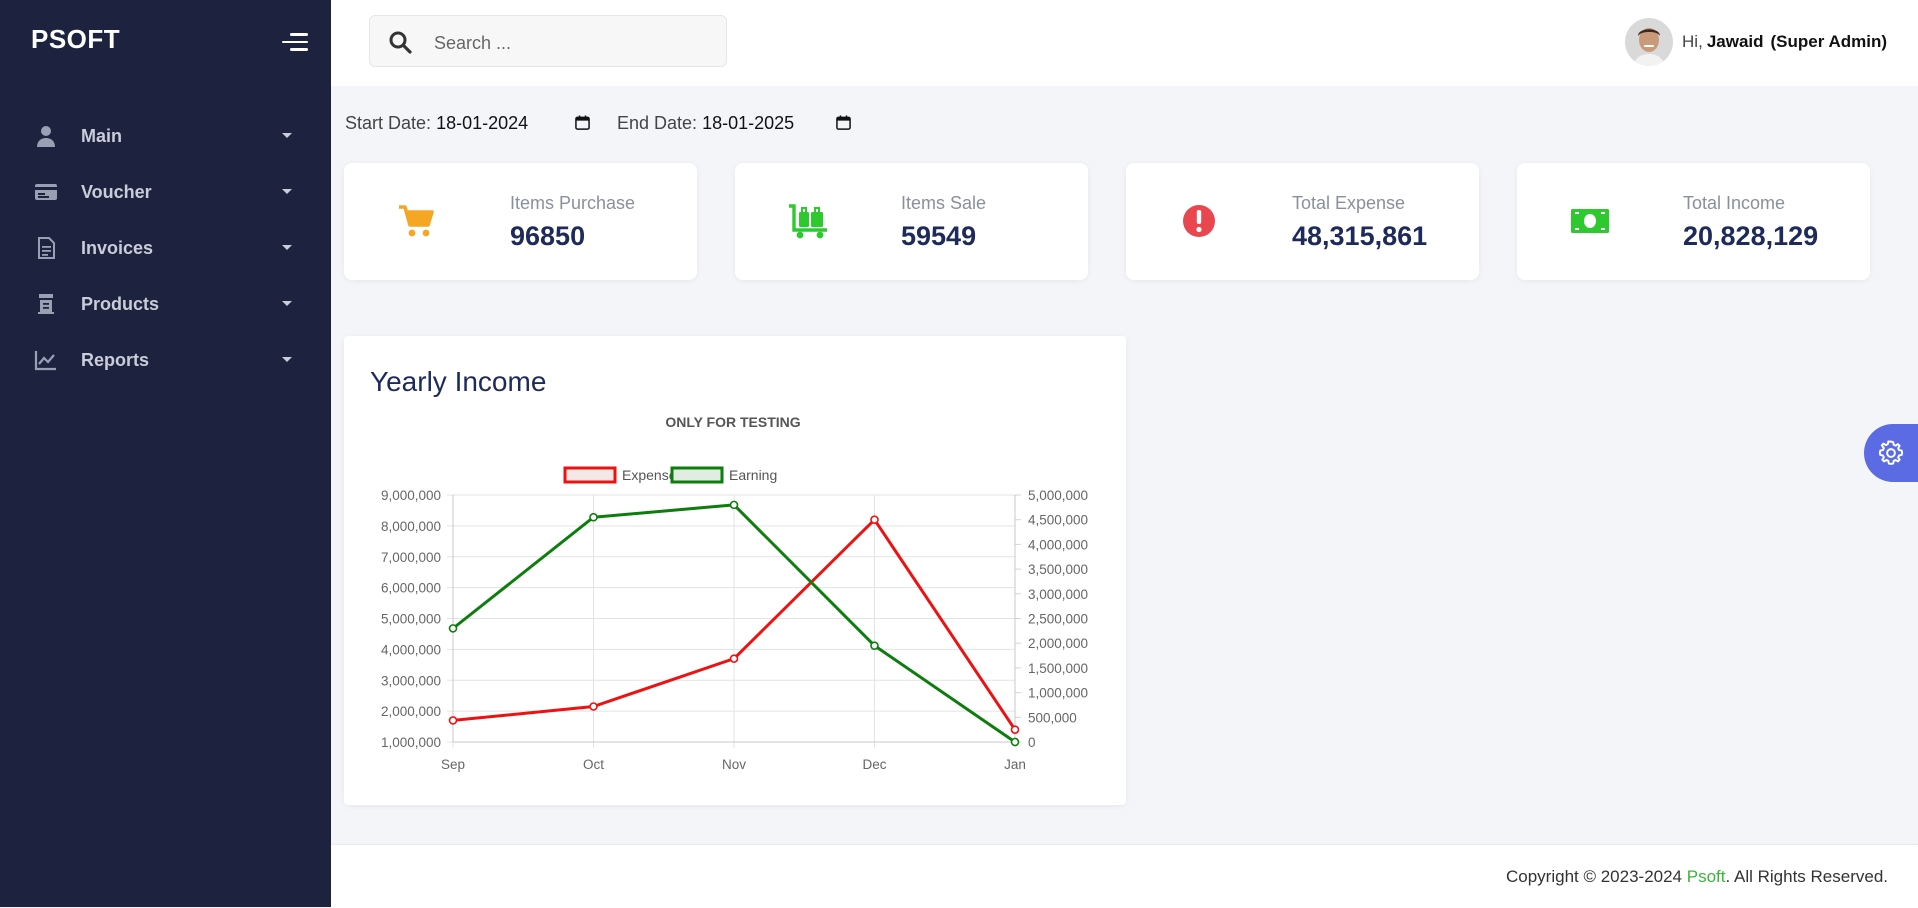 Image resolution: width=1918 pixels, height=908 pixels. Describe the element at coordinates (1806, 876) in the screenshot. I see `copyright-suffix: . All Rights Reserved.` at that location.